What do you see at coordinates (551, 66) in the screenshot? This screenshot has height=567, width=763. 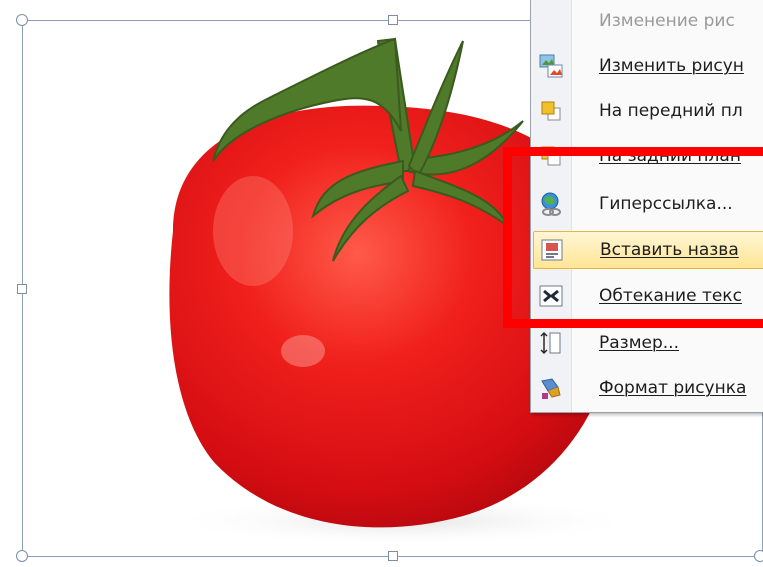 I see `change-picture-icon` at bounding box center [551, 66].